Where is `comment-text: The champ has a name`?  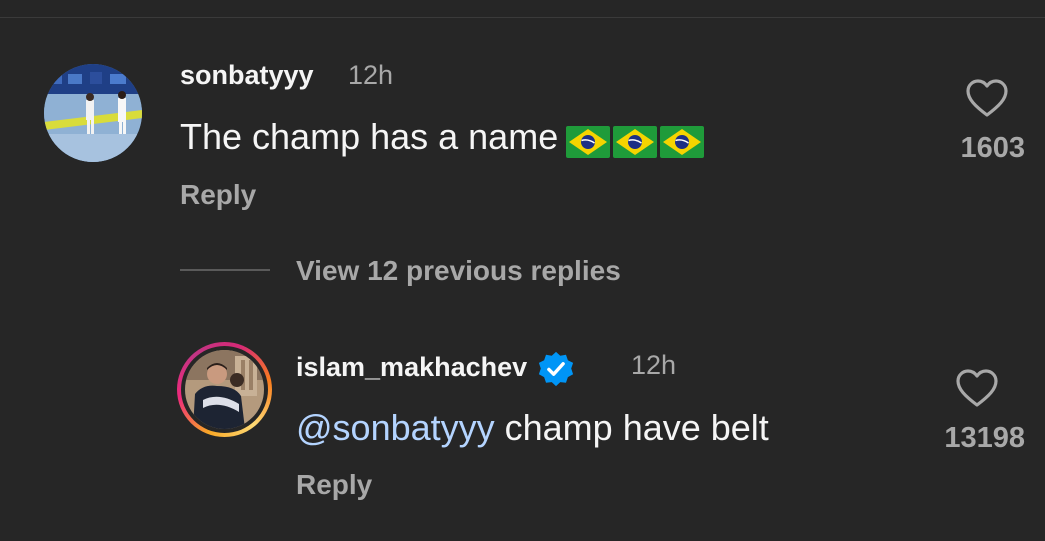
comment-text: The champ has a name is located at coordinates (443, 138).